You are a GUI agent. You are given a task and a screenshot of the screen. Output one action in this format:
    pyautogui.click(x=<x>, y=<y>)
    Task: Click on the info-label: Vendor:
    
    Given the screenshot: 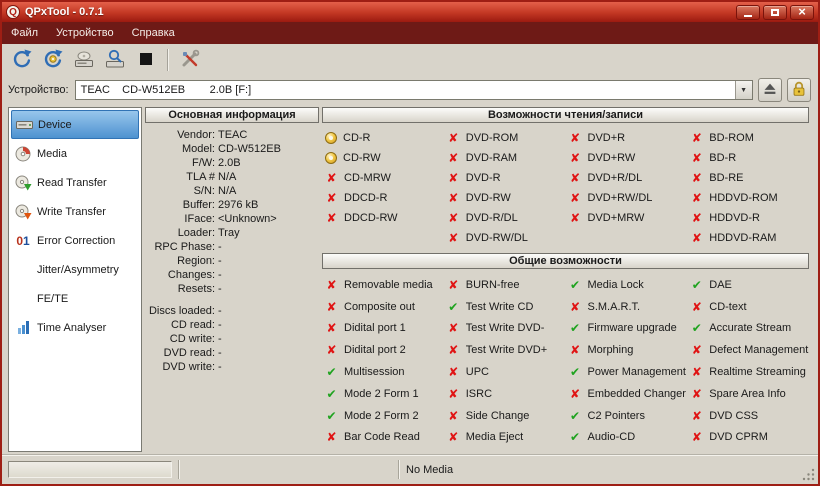 What is the action you would take?
    pyautogui.click(x=196, y=135)
    